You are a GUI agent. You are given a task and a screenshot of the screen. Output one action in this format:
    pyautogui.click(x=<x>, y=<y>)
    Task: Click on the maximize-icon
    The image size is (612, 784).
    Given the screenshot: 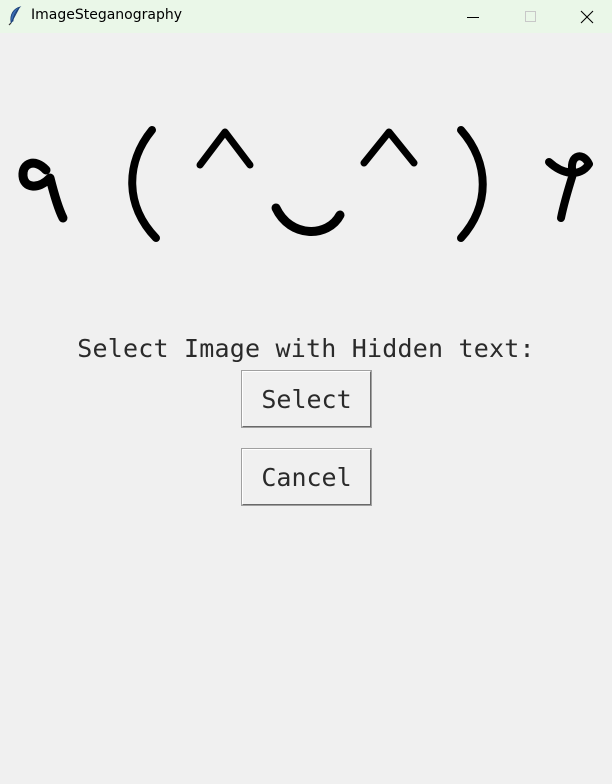 What is the action you would take?
    pyautogui.click(x=530, y=16)
    